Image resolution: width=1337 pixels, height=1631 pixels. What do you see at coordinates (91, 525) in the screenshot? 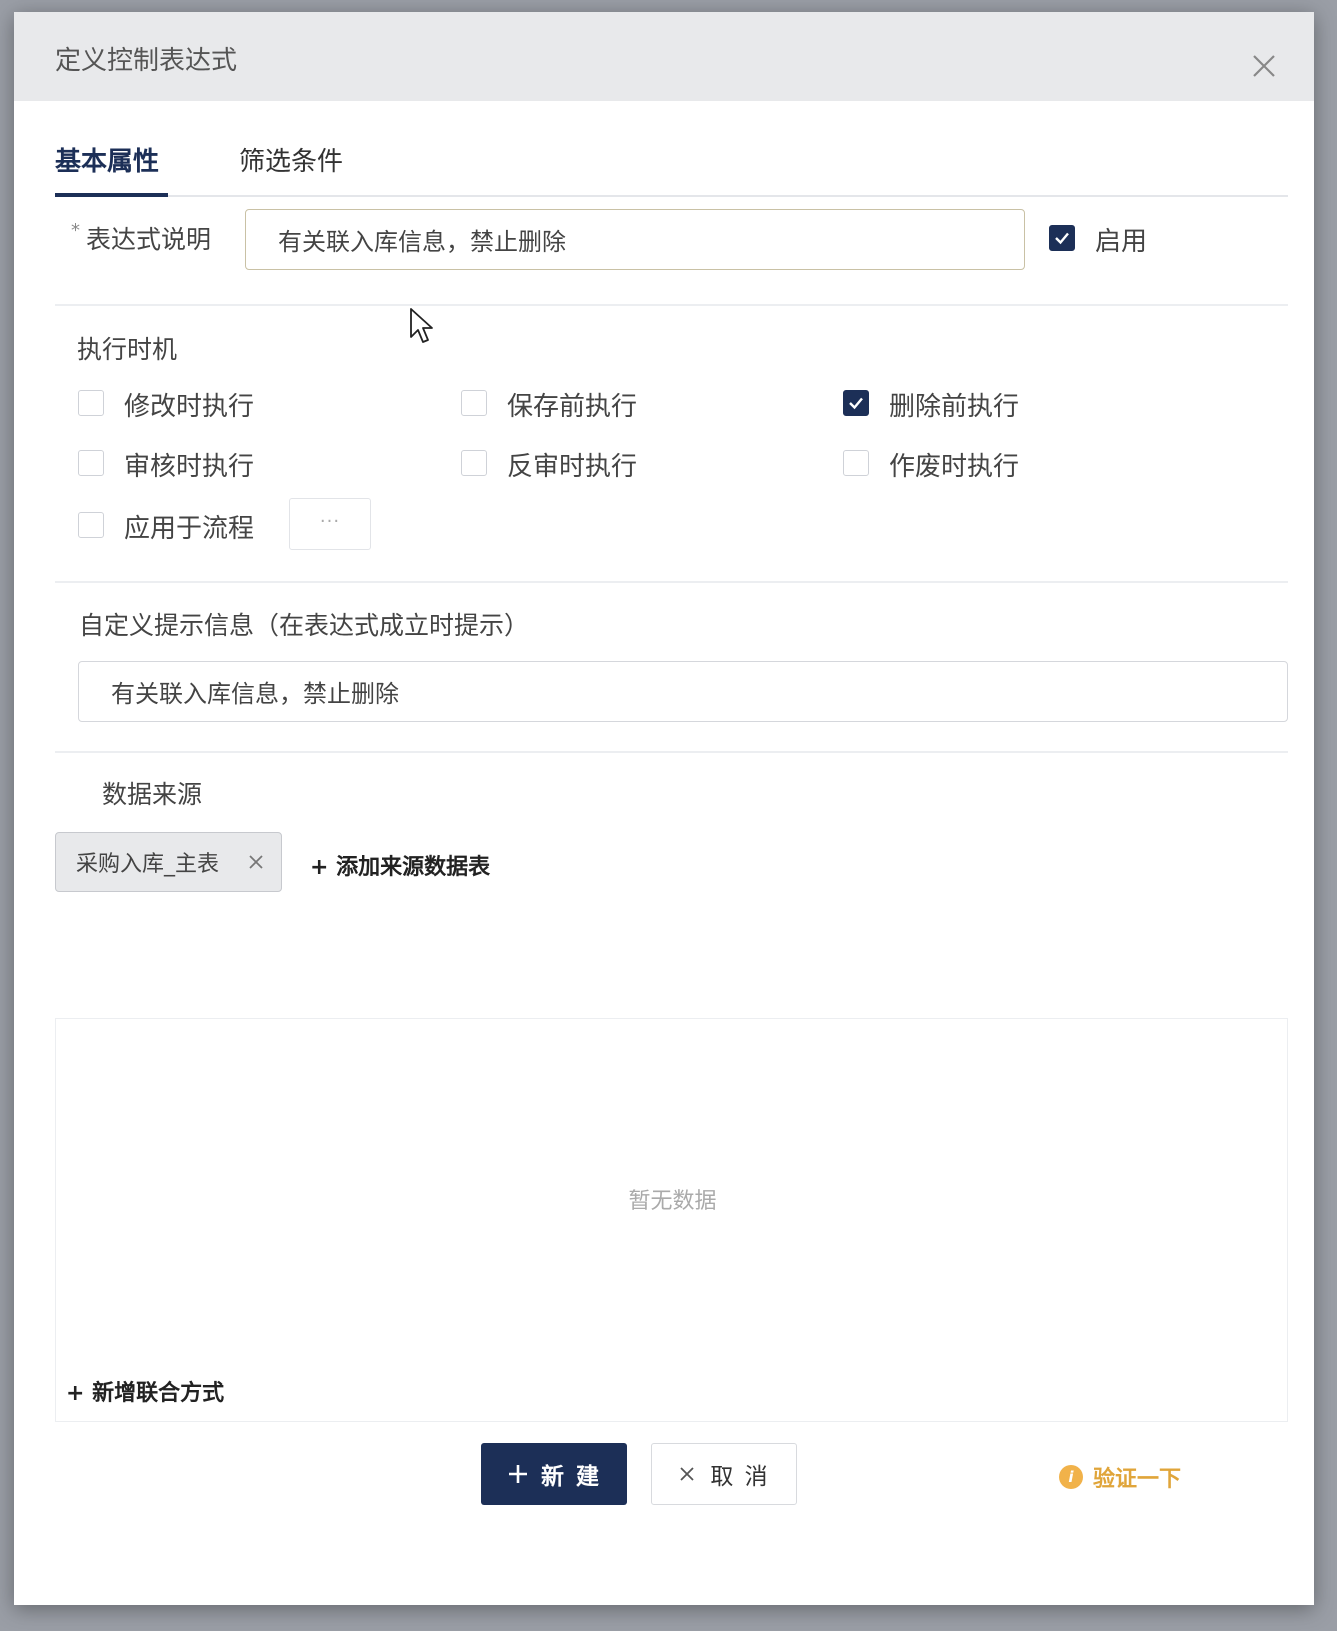
I see `checkbox-apply-to-workflow` at bounding box center [91, 525].